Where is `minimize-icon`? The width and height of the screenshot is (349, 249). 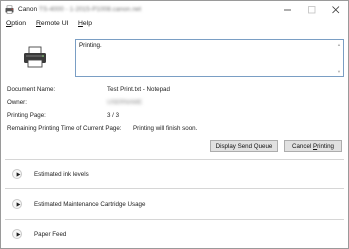
minimize-icon is located at coordinates (287, 9).